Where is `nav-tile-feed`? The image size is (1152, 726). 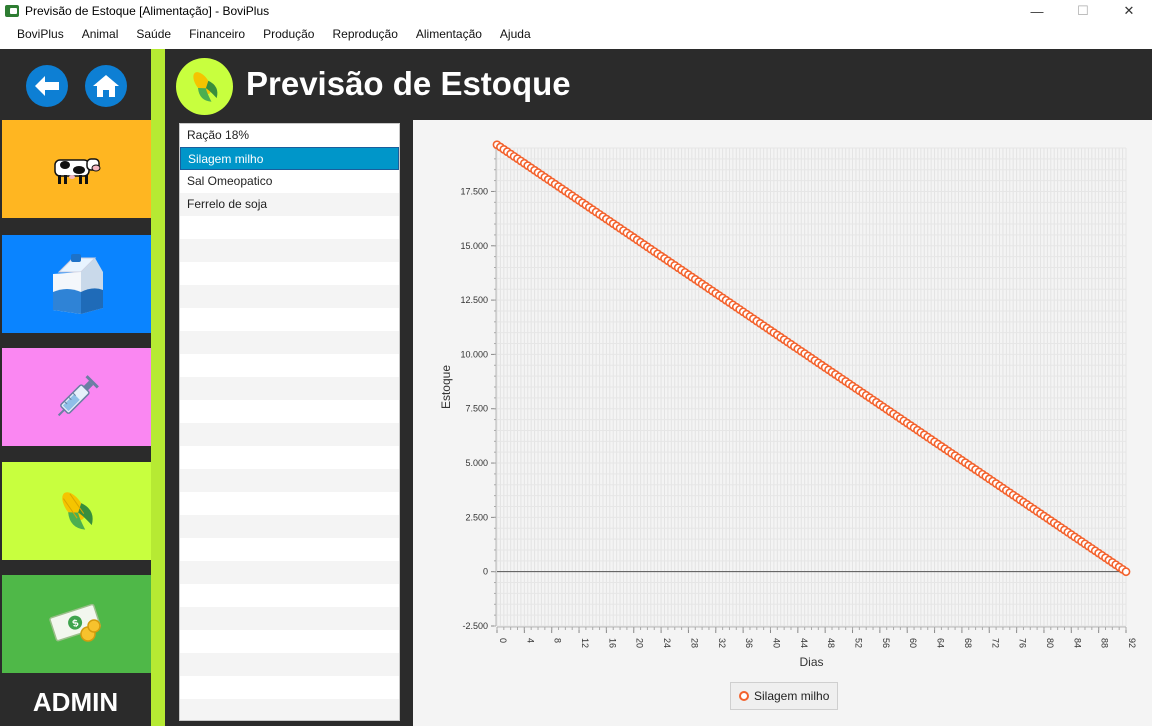 nav-tile-feed is located at coordinates (76, 511).